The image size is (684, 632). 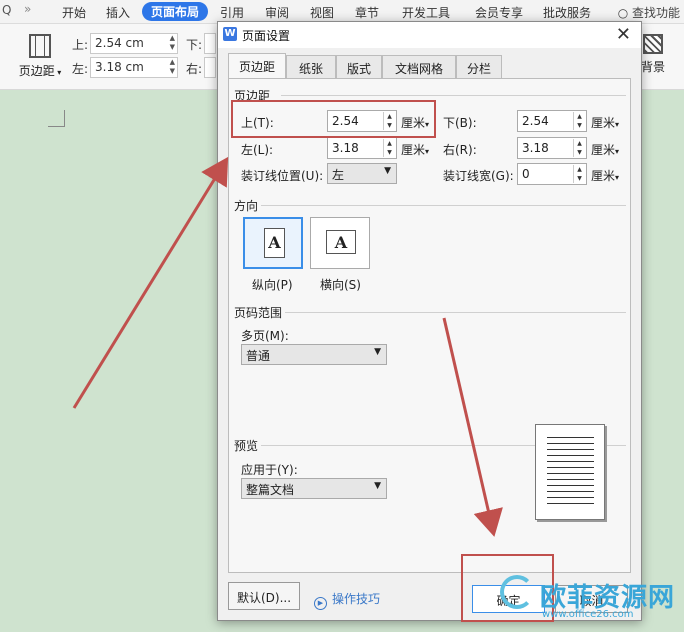 I want to click on watermark-logo-icon, so click(x=517, y=592).